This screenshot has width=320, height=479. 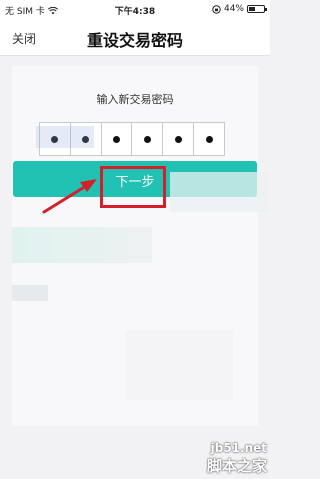 I want to click on status-right: 44%, so click(x=239, y=9).